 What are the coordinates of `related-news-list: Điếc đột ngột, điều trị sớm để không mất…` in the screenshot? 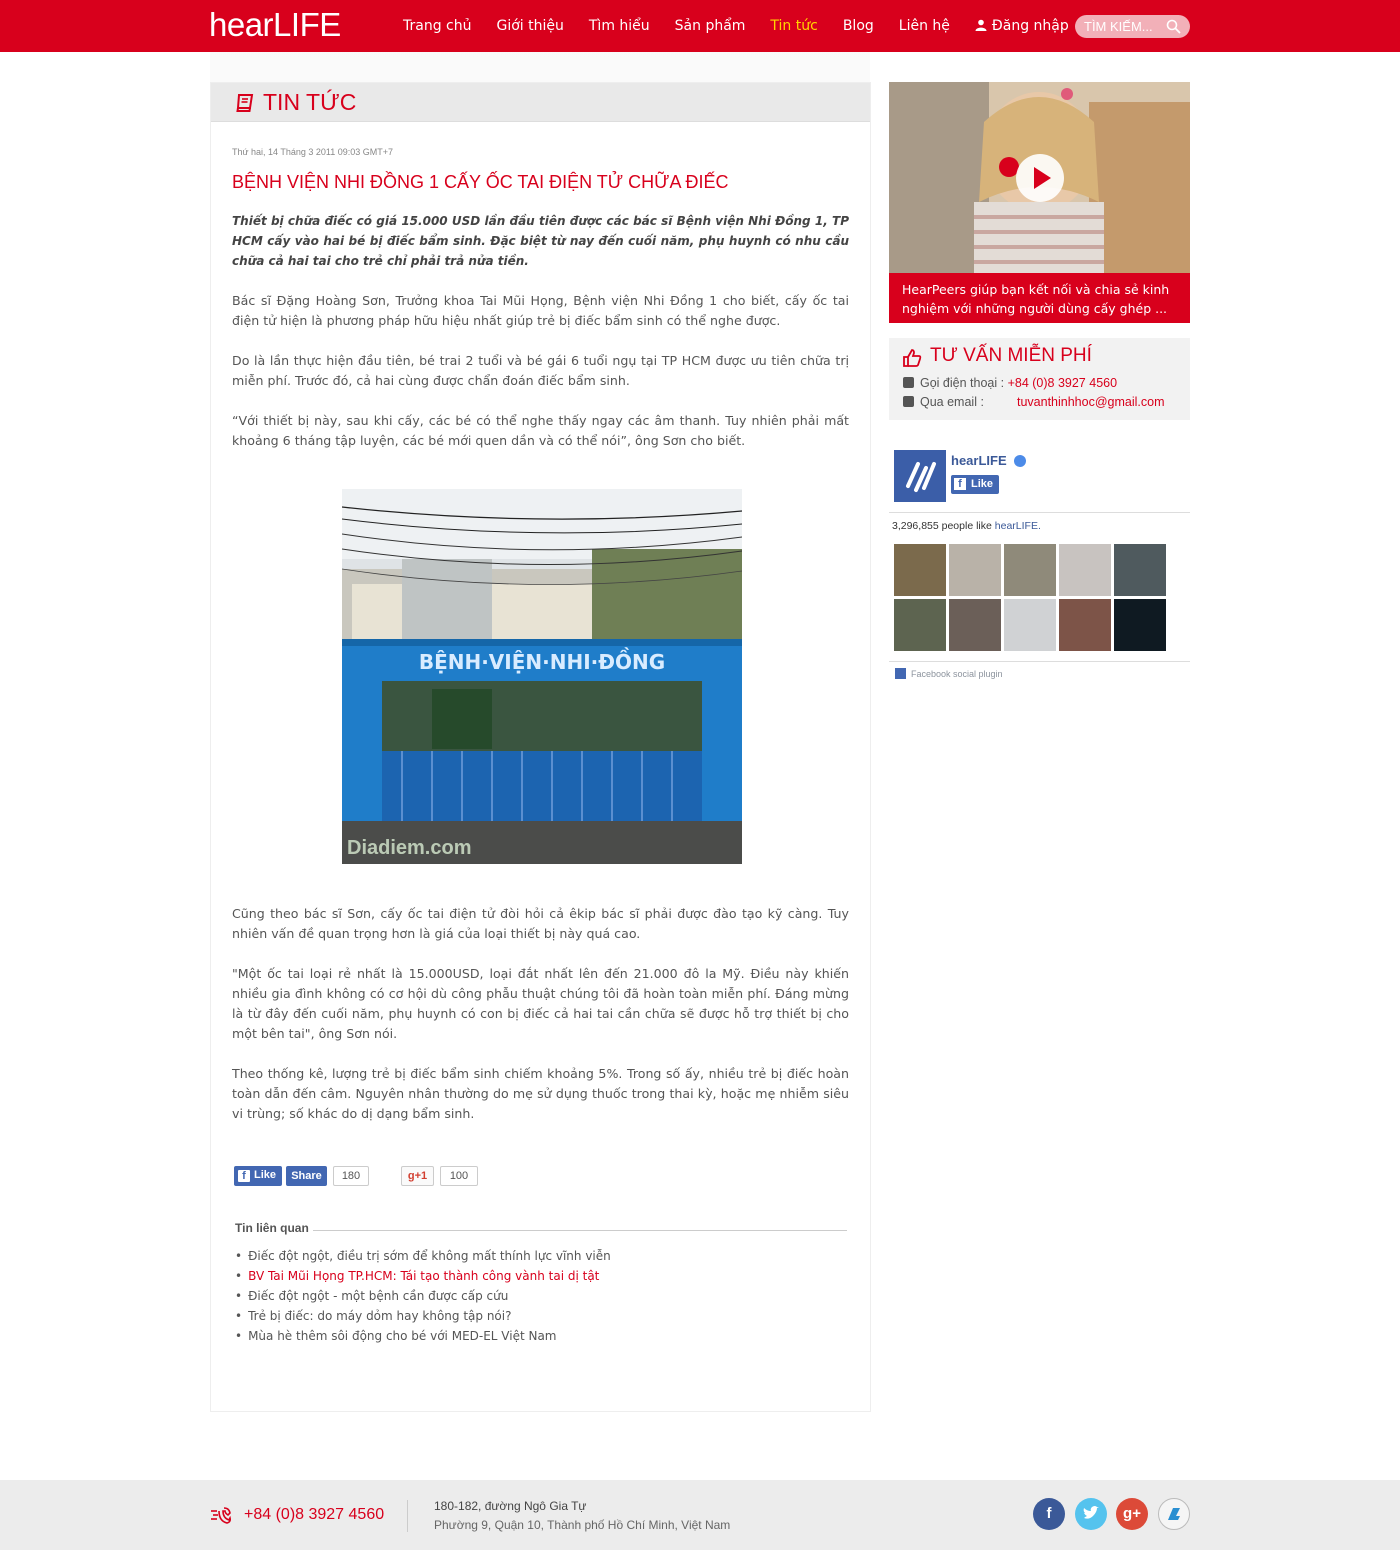 It's located at (423, 1296).